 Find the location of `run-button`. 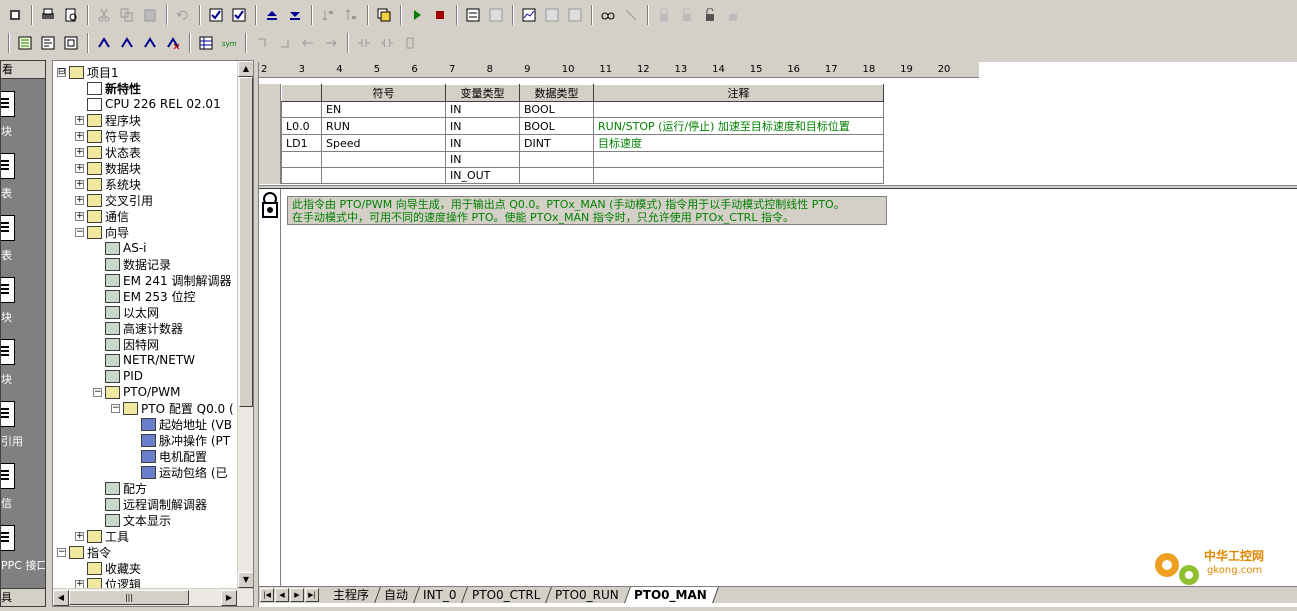

run-button is located at coordinates (417, 15).